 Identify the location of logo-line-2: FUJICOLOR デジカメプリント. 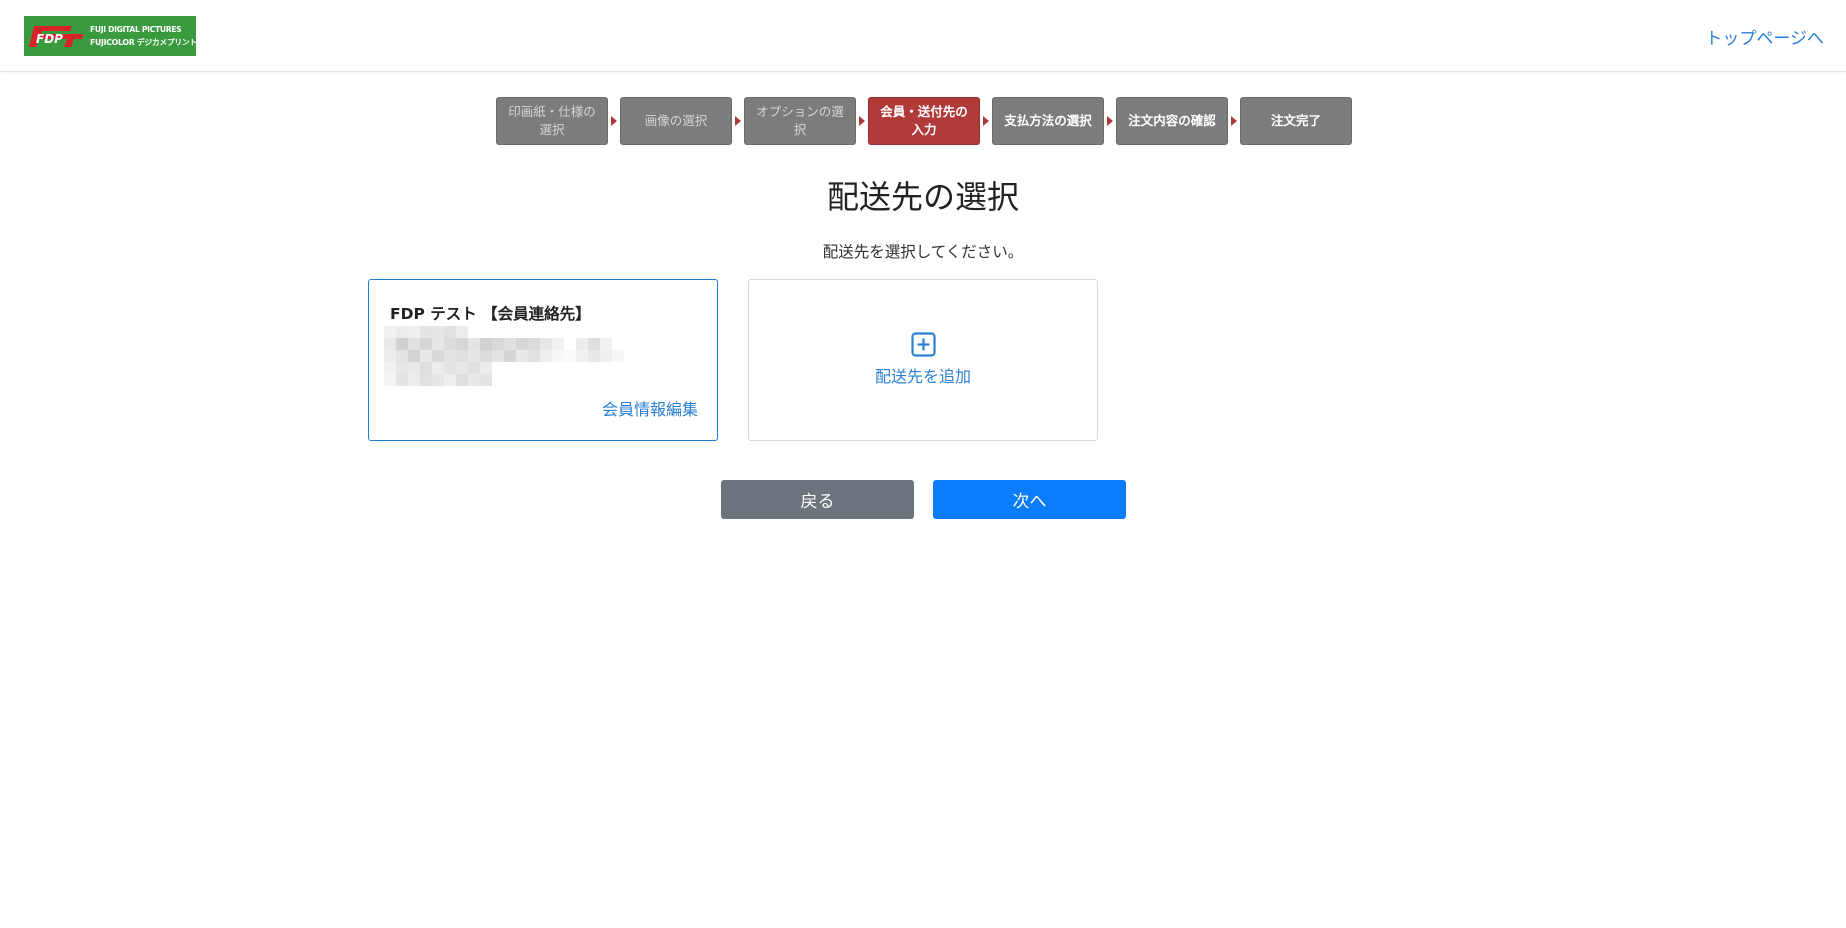
(143, 42).